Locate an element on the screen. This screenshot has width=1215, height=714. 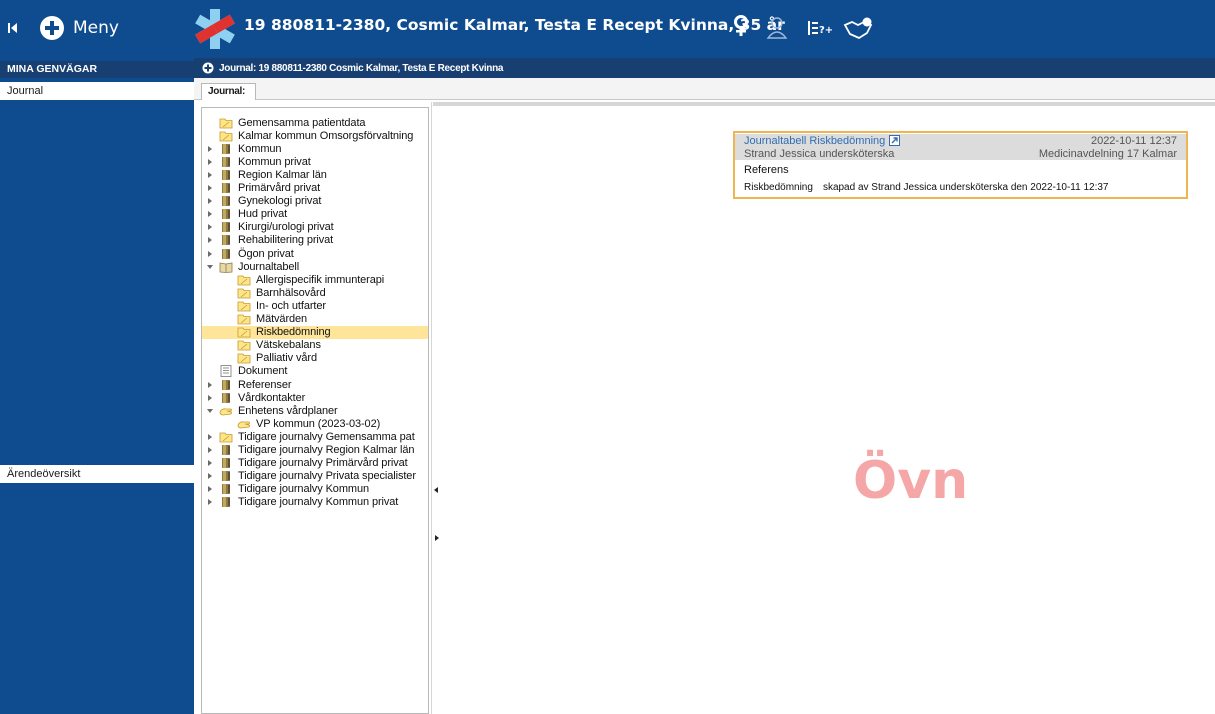
shortcuts-header: MINA GENVÄGAR is located at coordinates (97, 69).